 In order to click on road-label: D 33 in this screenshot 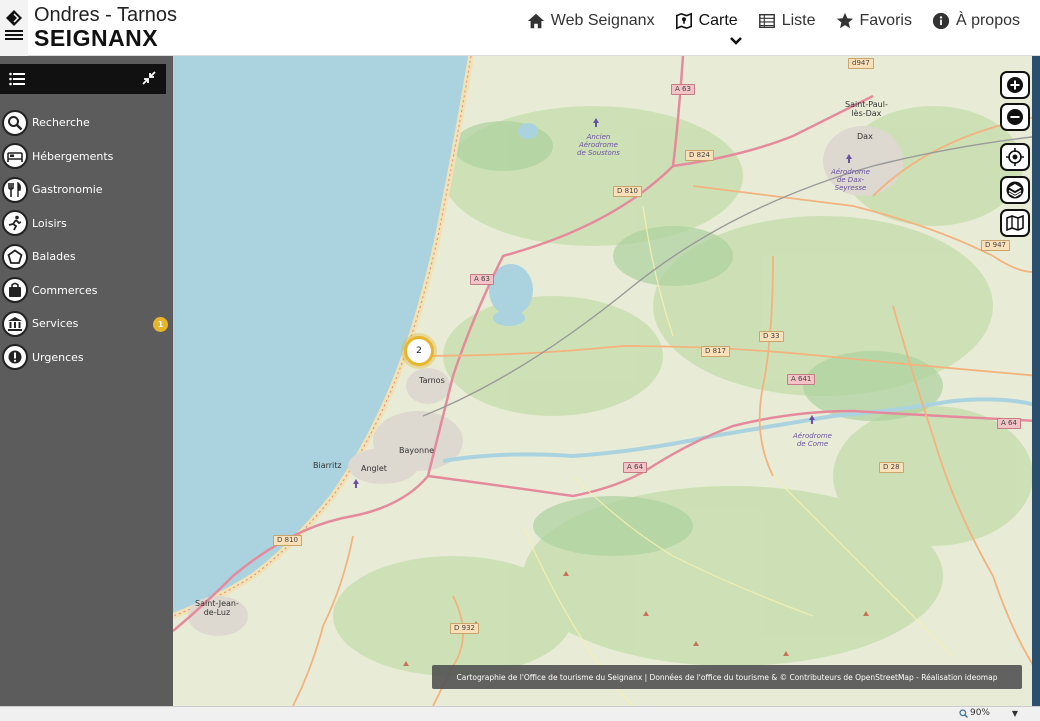, I will do `click(771, 336)`.